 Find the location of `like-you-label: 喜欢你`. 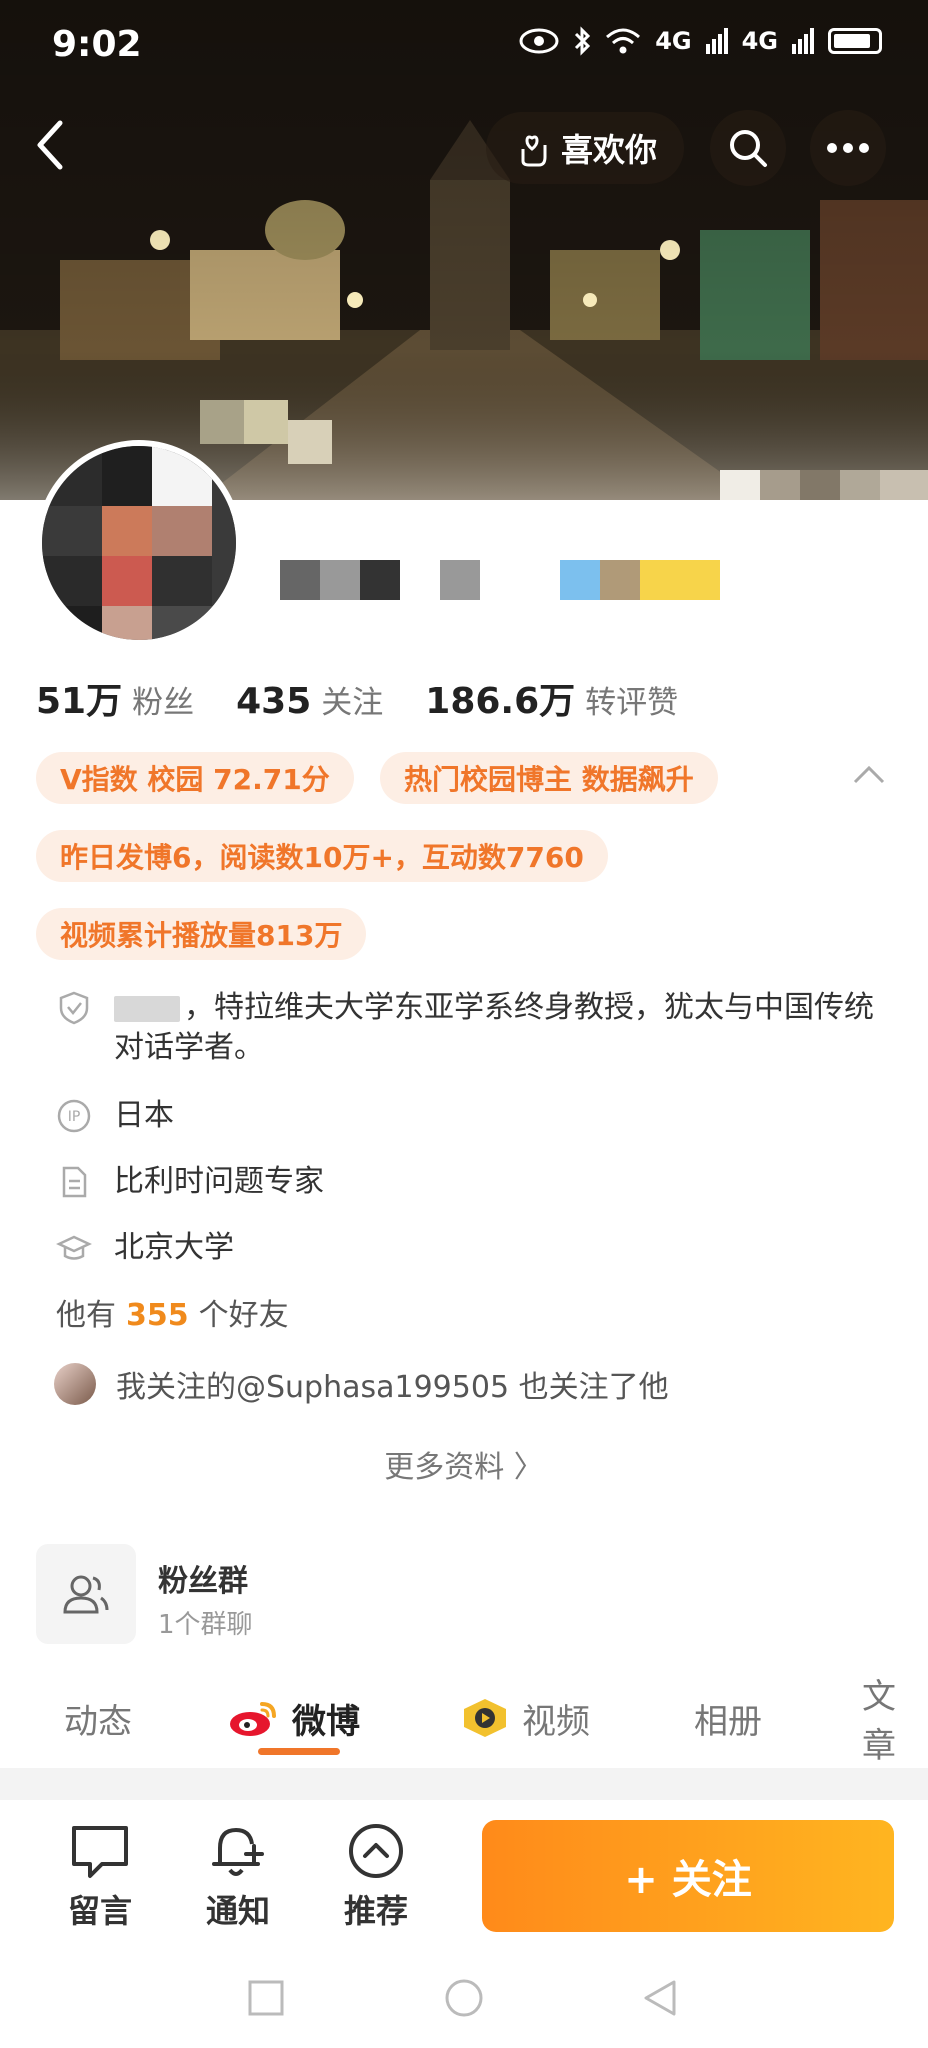

like-you-label: 喜欢你 is located at coordinates (608, 150).